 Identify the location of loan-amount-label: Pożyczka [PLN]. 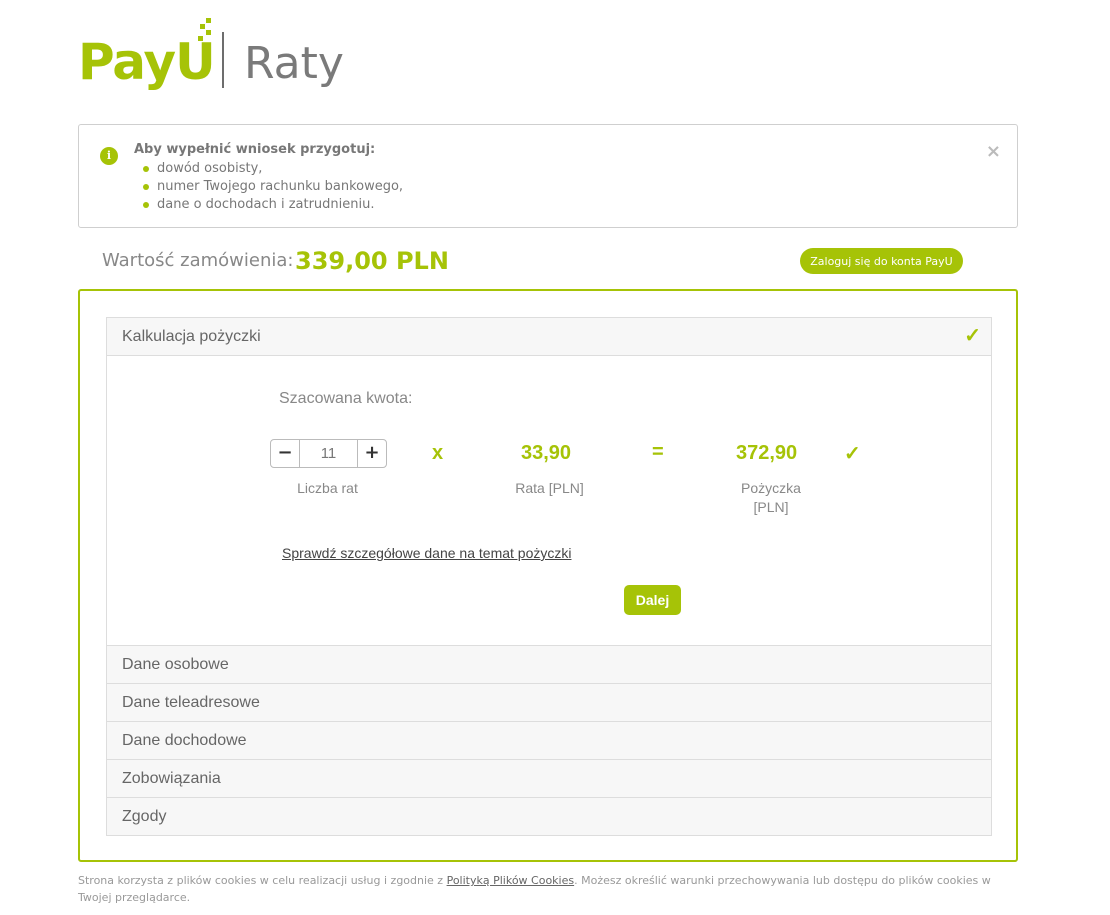
(771, 498).